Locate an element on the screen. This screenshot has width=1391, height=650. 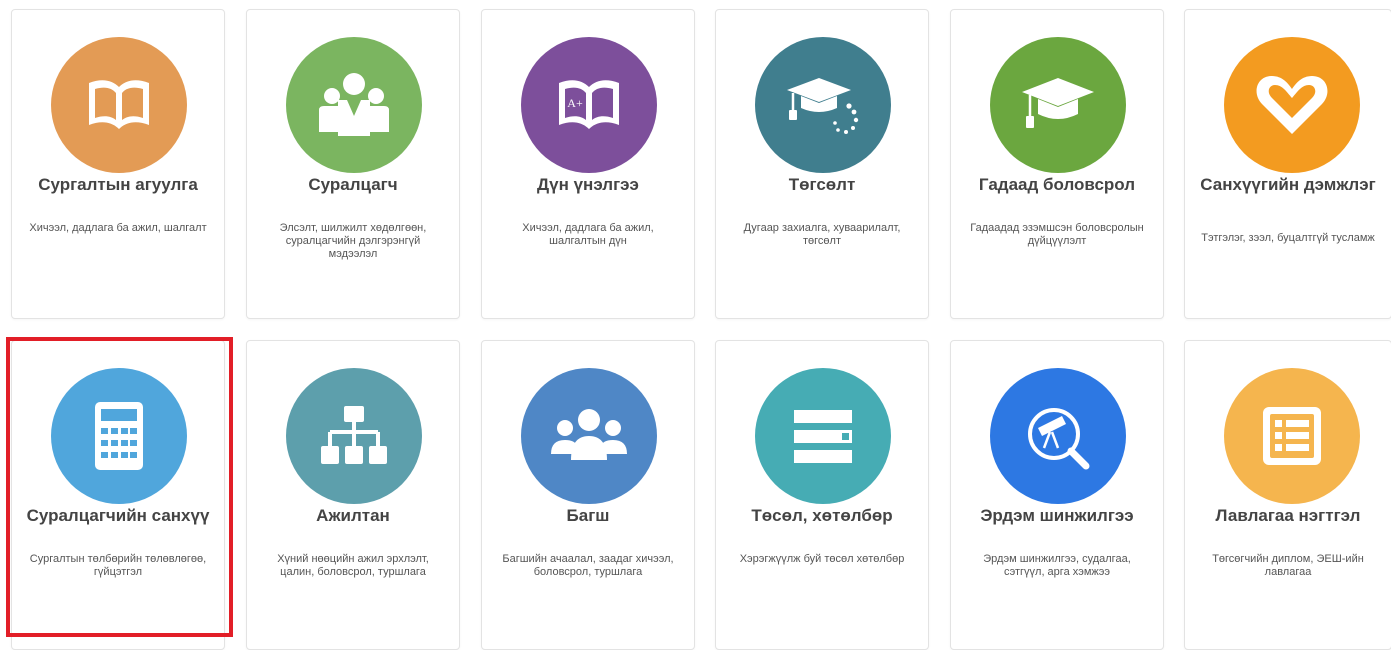
tile-title: Төсөл, хөтөлбөр is located at coordinates (822, 515).